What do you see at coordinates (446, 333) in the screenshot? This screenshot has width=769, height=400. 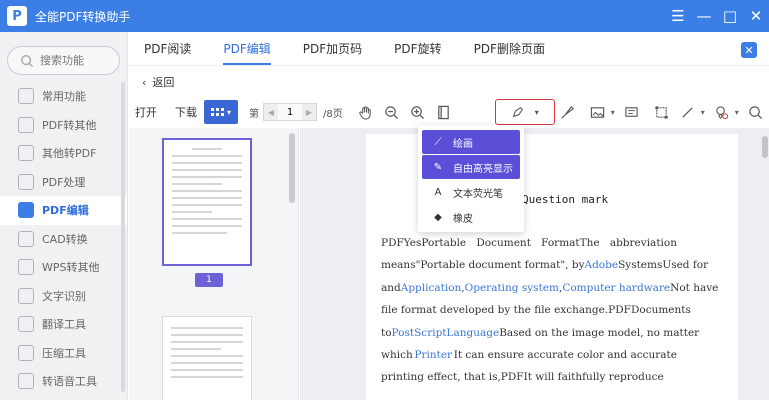 I see `document-link: PostScriptLanguage` at bounding box center [446, 333].